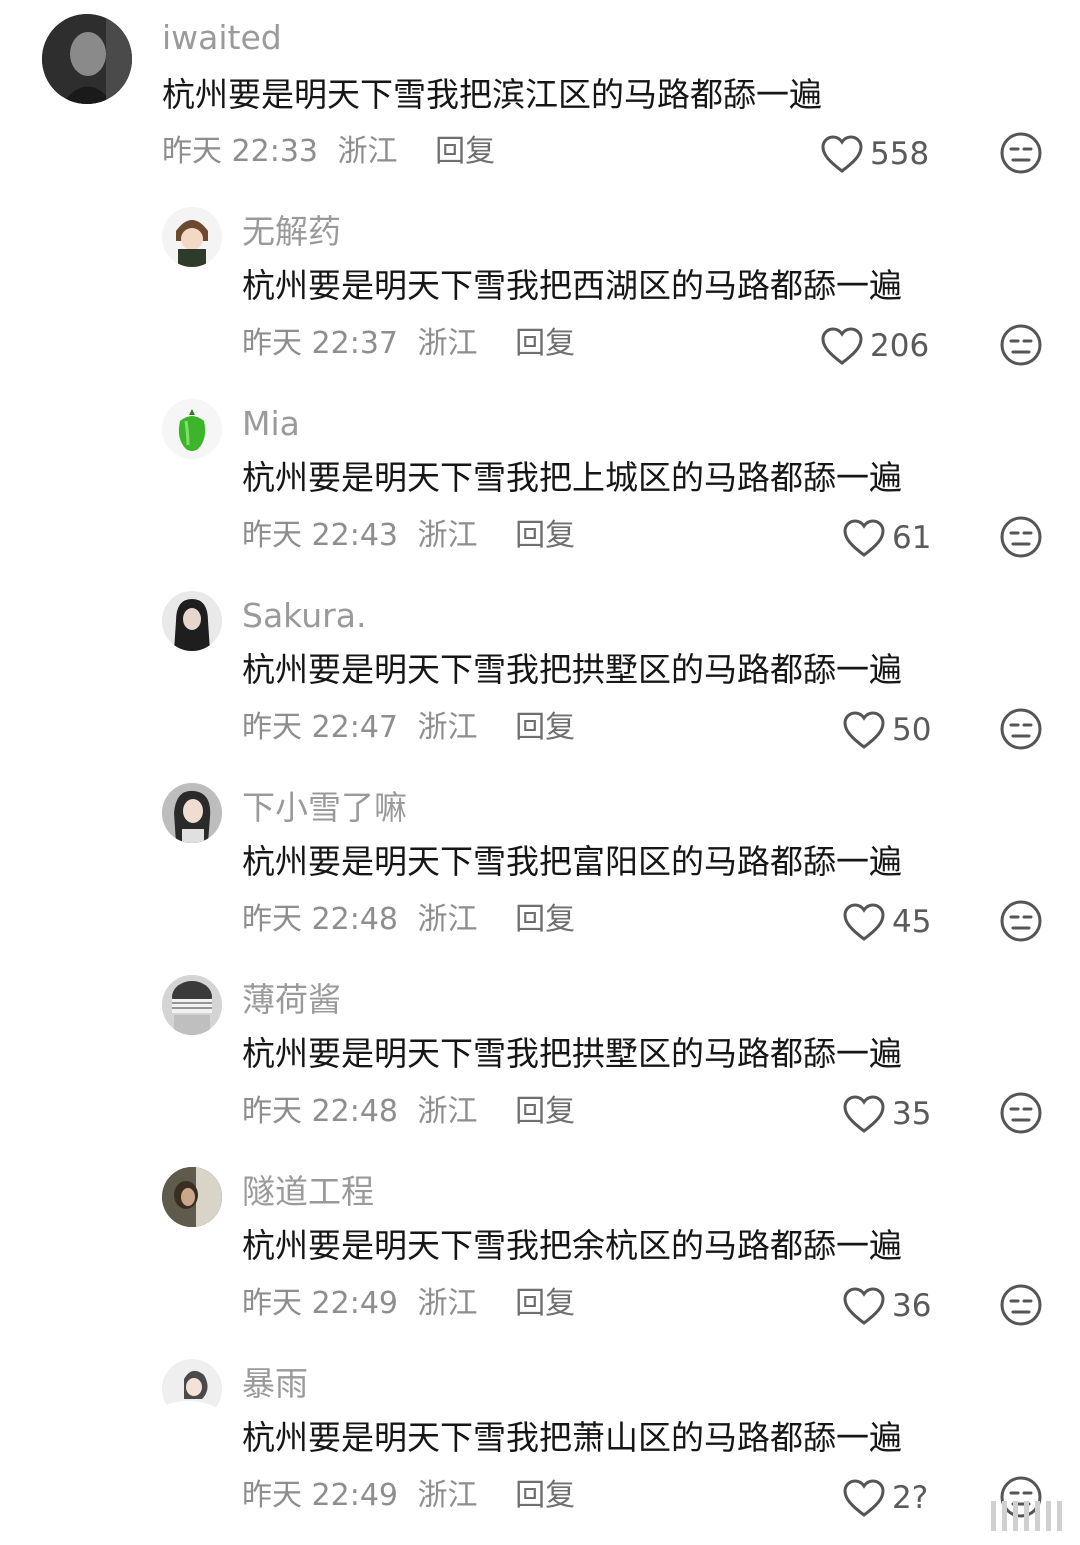 Image resolution: width=1080 pixels, height=1545 pixels. I want to click on comment-text: 杭州要是明天下雪我把西湖区的马路都舔一遍, so click(572, 285).